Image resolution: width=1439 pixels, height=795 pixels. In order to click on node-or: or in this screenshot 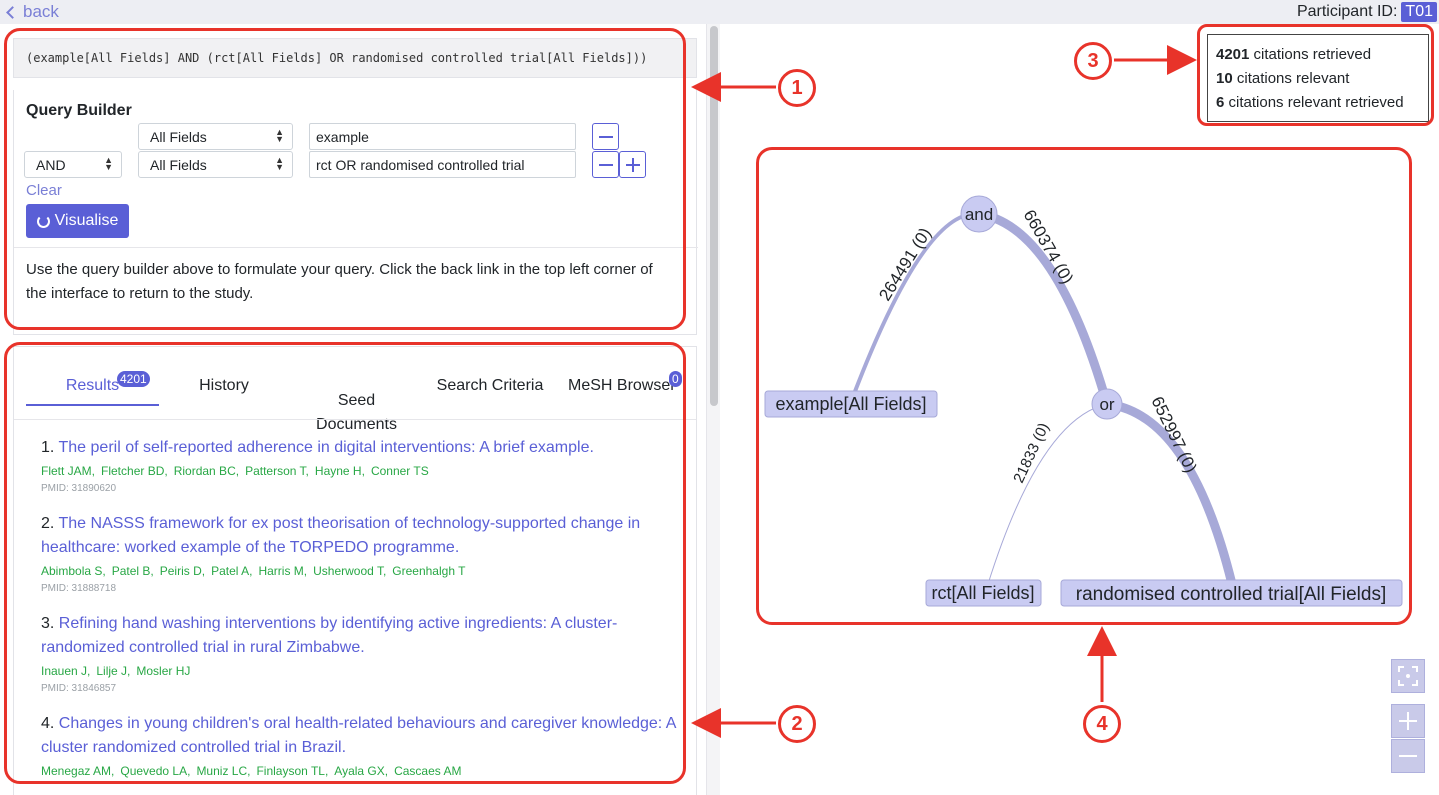, I will do `click(1107, 404)`.